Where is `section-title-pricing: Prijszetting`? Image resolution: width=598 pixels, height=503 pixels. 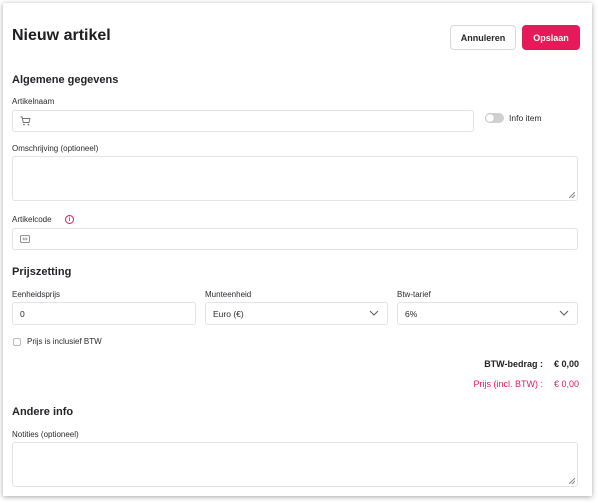
section-title-pricing: Prijszetting is located at coordinates (42, 272).